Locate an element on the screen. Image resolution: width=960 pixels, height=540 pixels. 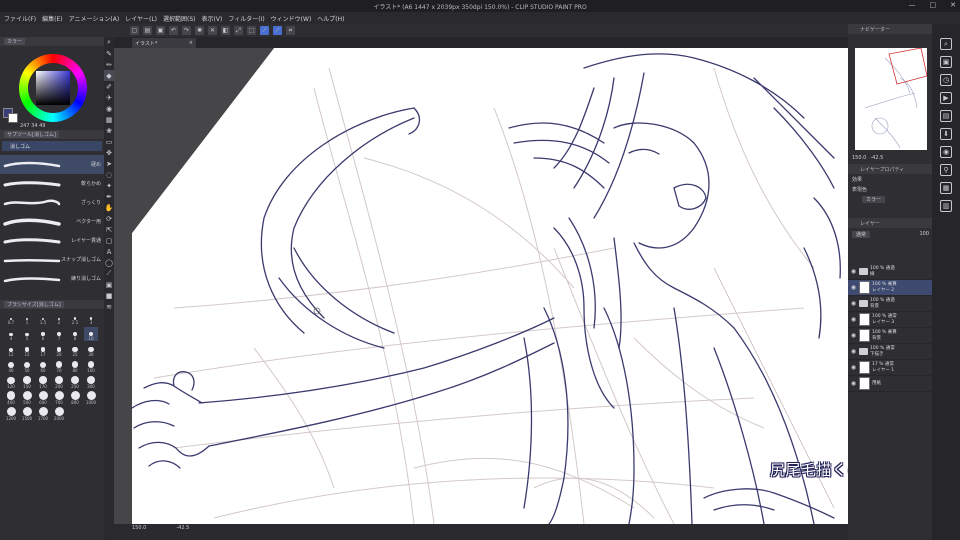
pen-icon: ✎ is located at coordinates (109, 53).